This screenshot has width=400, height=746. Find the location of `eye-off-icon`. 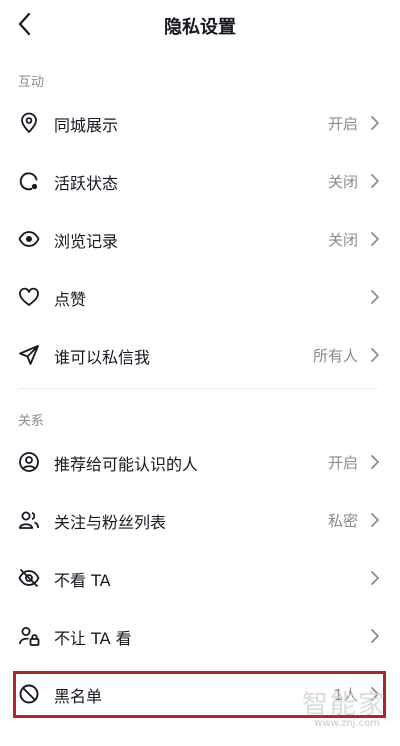

eye-off-icon is located at coordinates (29, 578).